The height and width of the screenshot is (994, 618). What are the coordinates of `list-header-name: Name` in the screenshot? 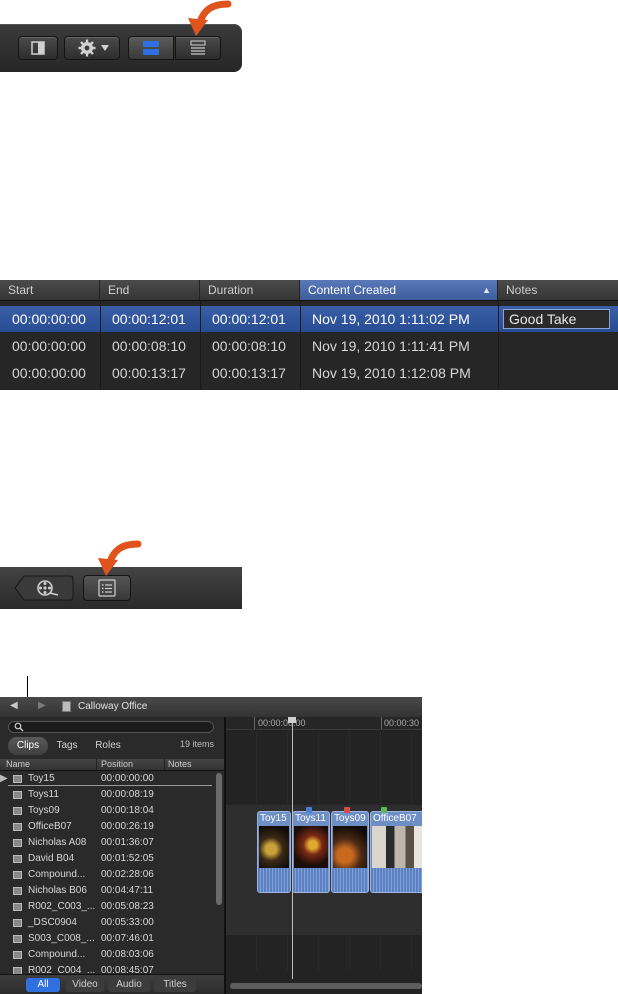 It's located at (18, 764).